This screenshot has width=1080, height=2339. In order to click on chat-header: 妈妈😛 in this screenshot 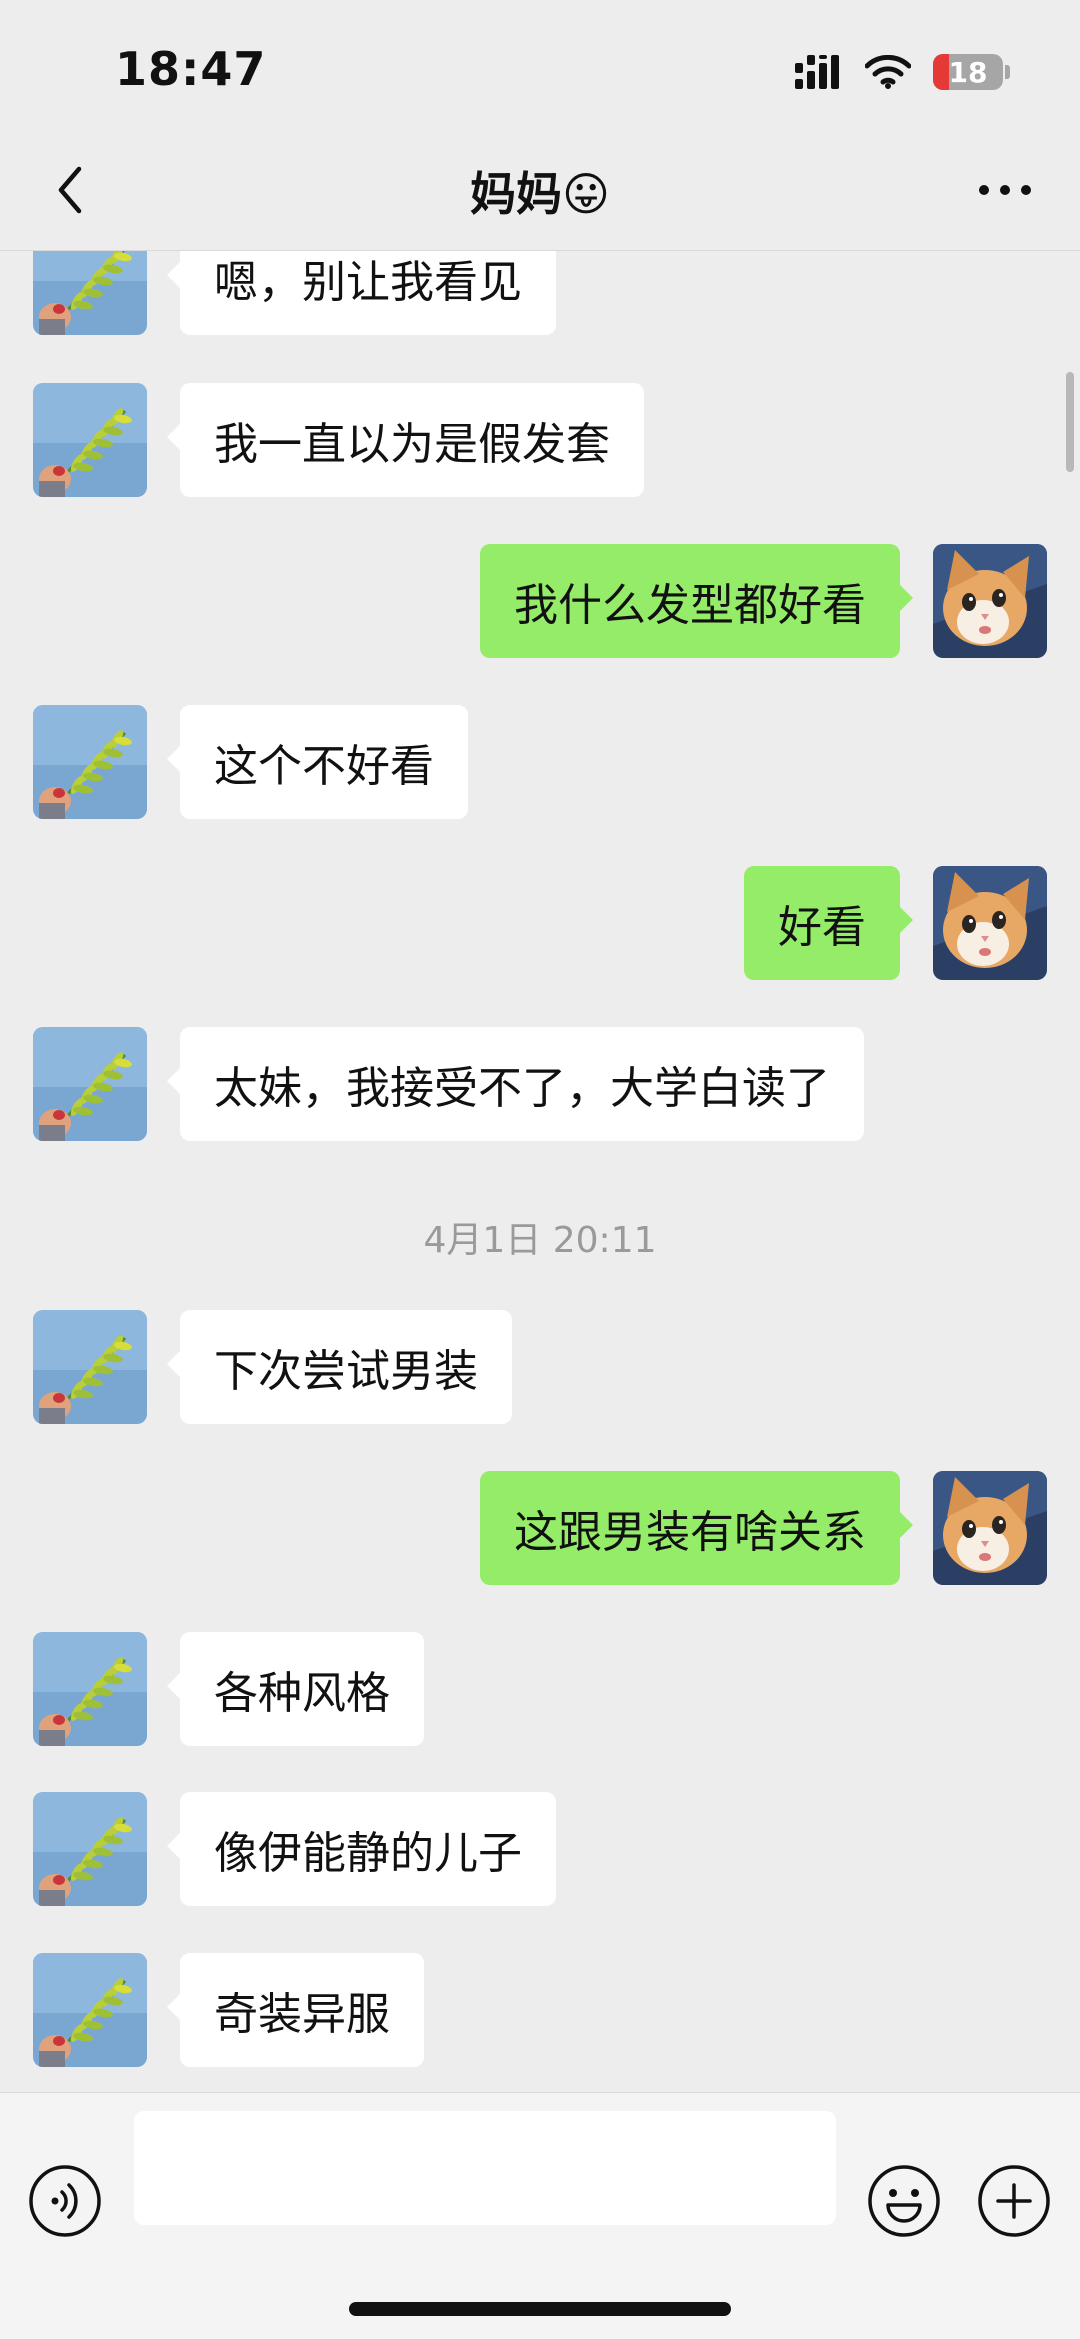, I will do `click(540, 190)`.